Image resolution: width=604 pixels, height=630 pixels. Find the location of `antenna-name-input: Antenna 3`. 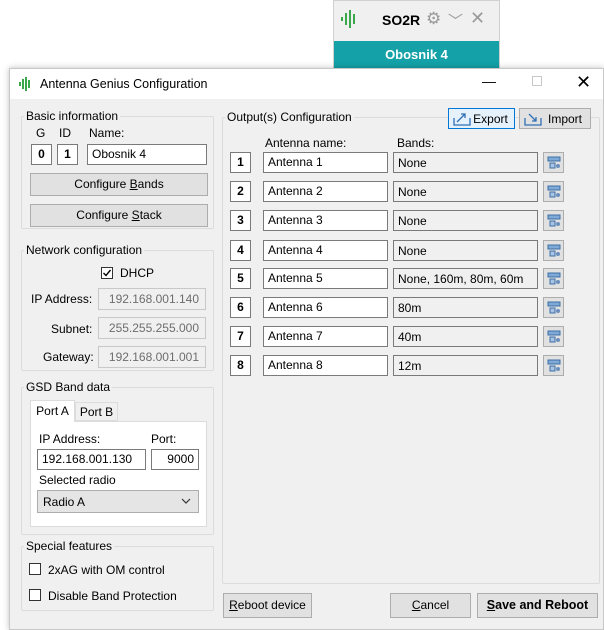

antenna-name-input: Antenna 3 is located at coordinates (325, 220).